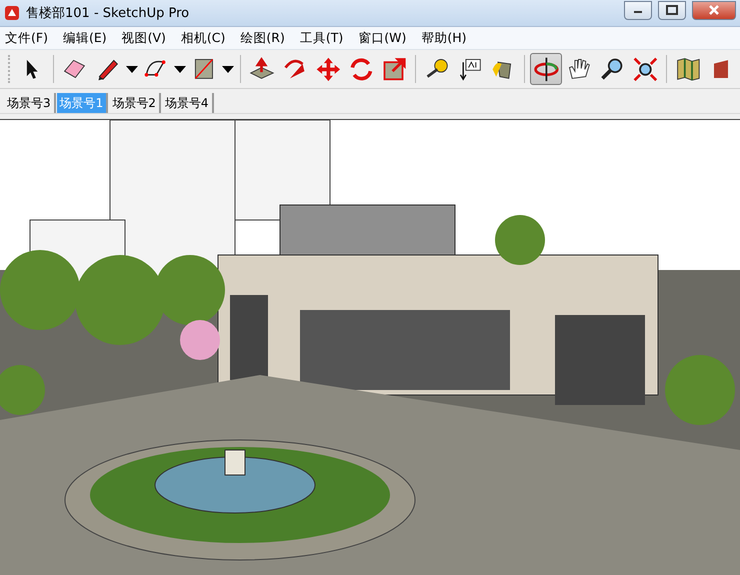 This screenshot has width=740, height=575. Describe the element at coordinates (30, 103) in the screenshot. I see `scene-tab: 场景号3` at that location.